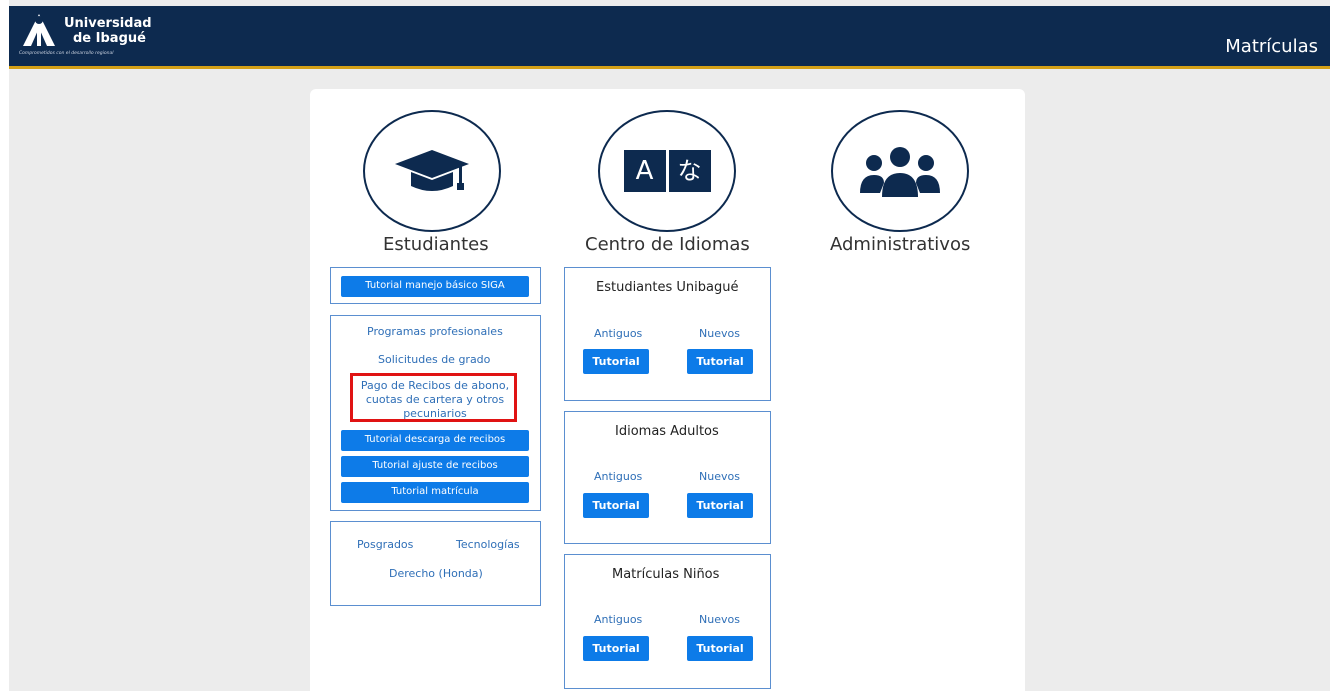 The width and height of the screenshot is (1330, 691). I want to click on users-icon, so click(900, 172).